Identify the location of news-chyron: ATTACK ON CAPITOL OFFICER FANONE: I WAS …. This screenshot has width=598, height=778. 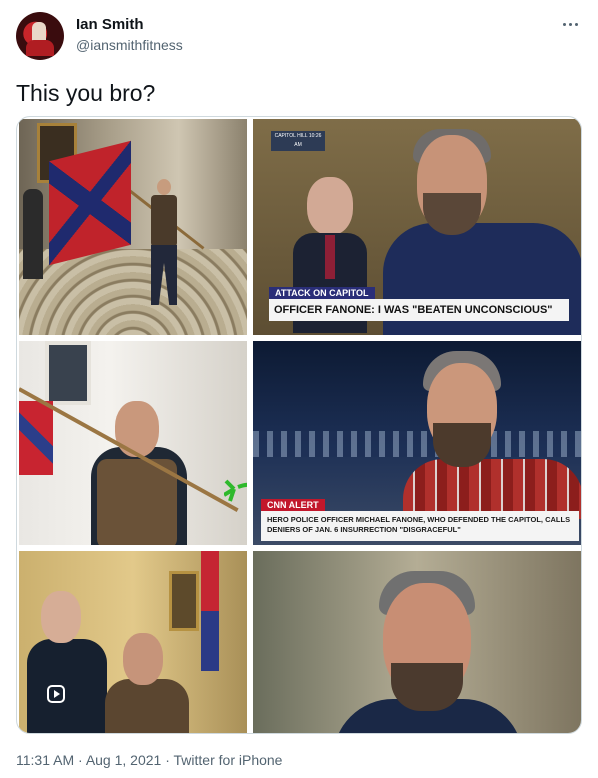
(419, 306).